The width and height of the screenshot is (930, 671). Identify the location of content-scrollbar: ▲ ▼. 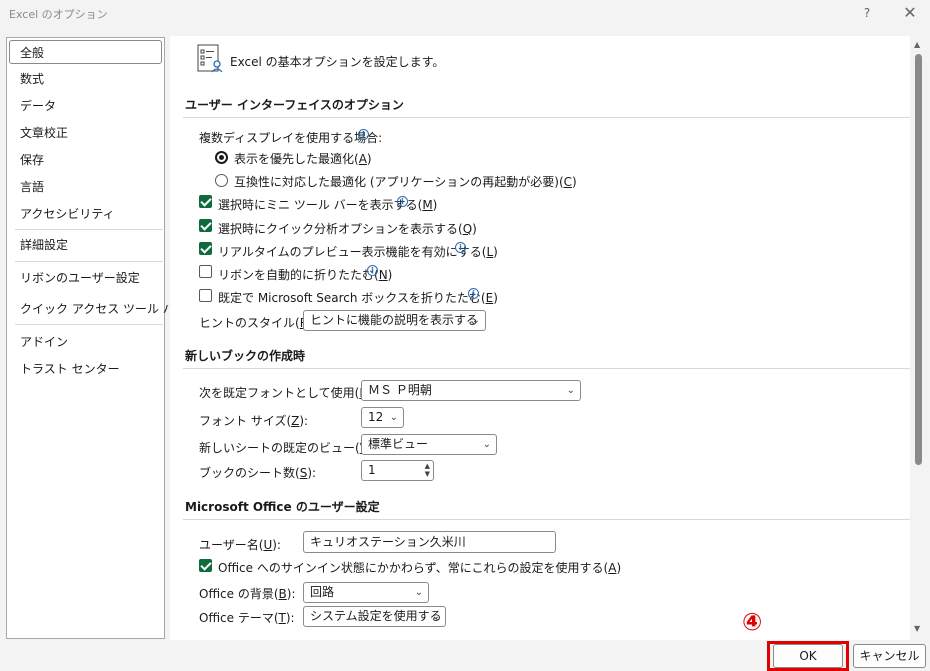
(918, 338).